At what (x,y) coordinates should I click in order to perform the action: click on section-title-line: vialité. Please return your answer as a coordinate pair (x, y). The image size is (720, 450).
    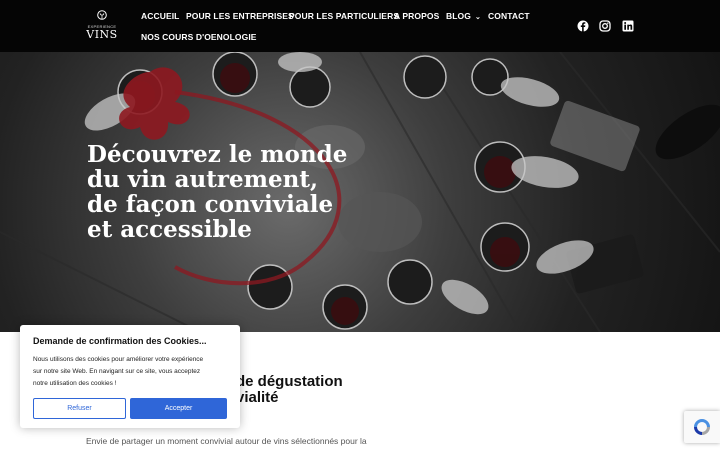
    Looking at the image, I should click on (257, 397).